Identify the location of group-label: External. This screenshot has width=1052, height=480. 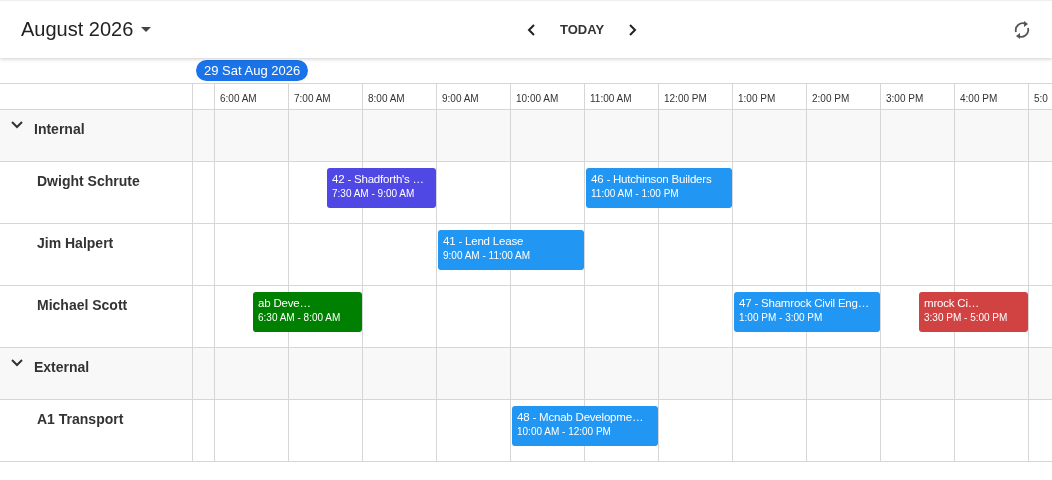
(62, 367).